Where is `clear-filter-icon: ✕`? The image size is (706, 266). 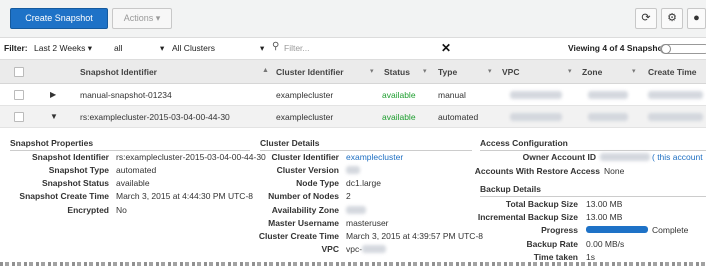 clear-filter-icon: ✕ is located at coordinates (446, 48).